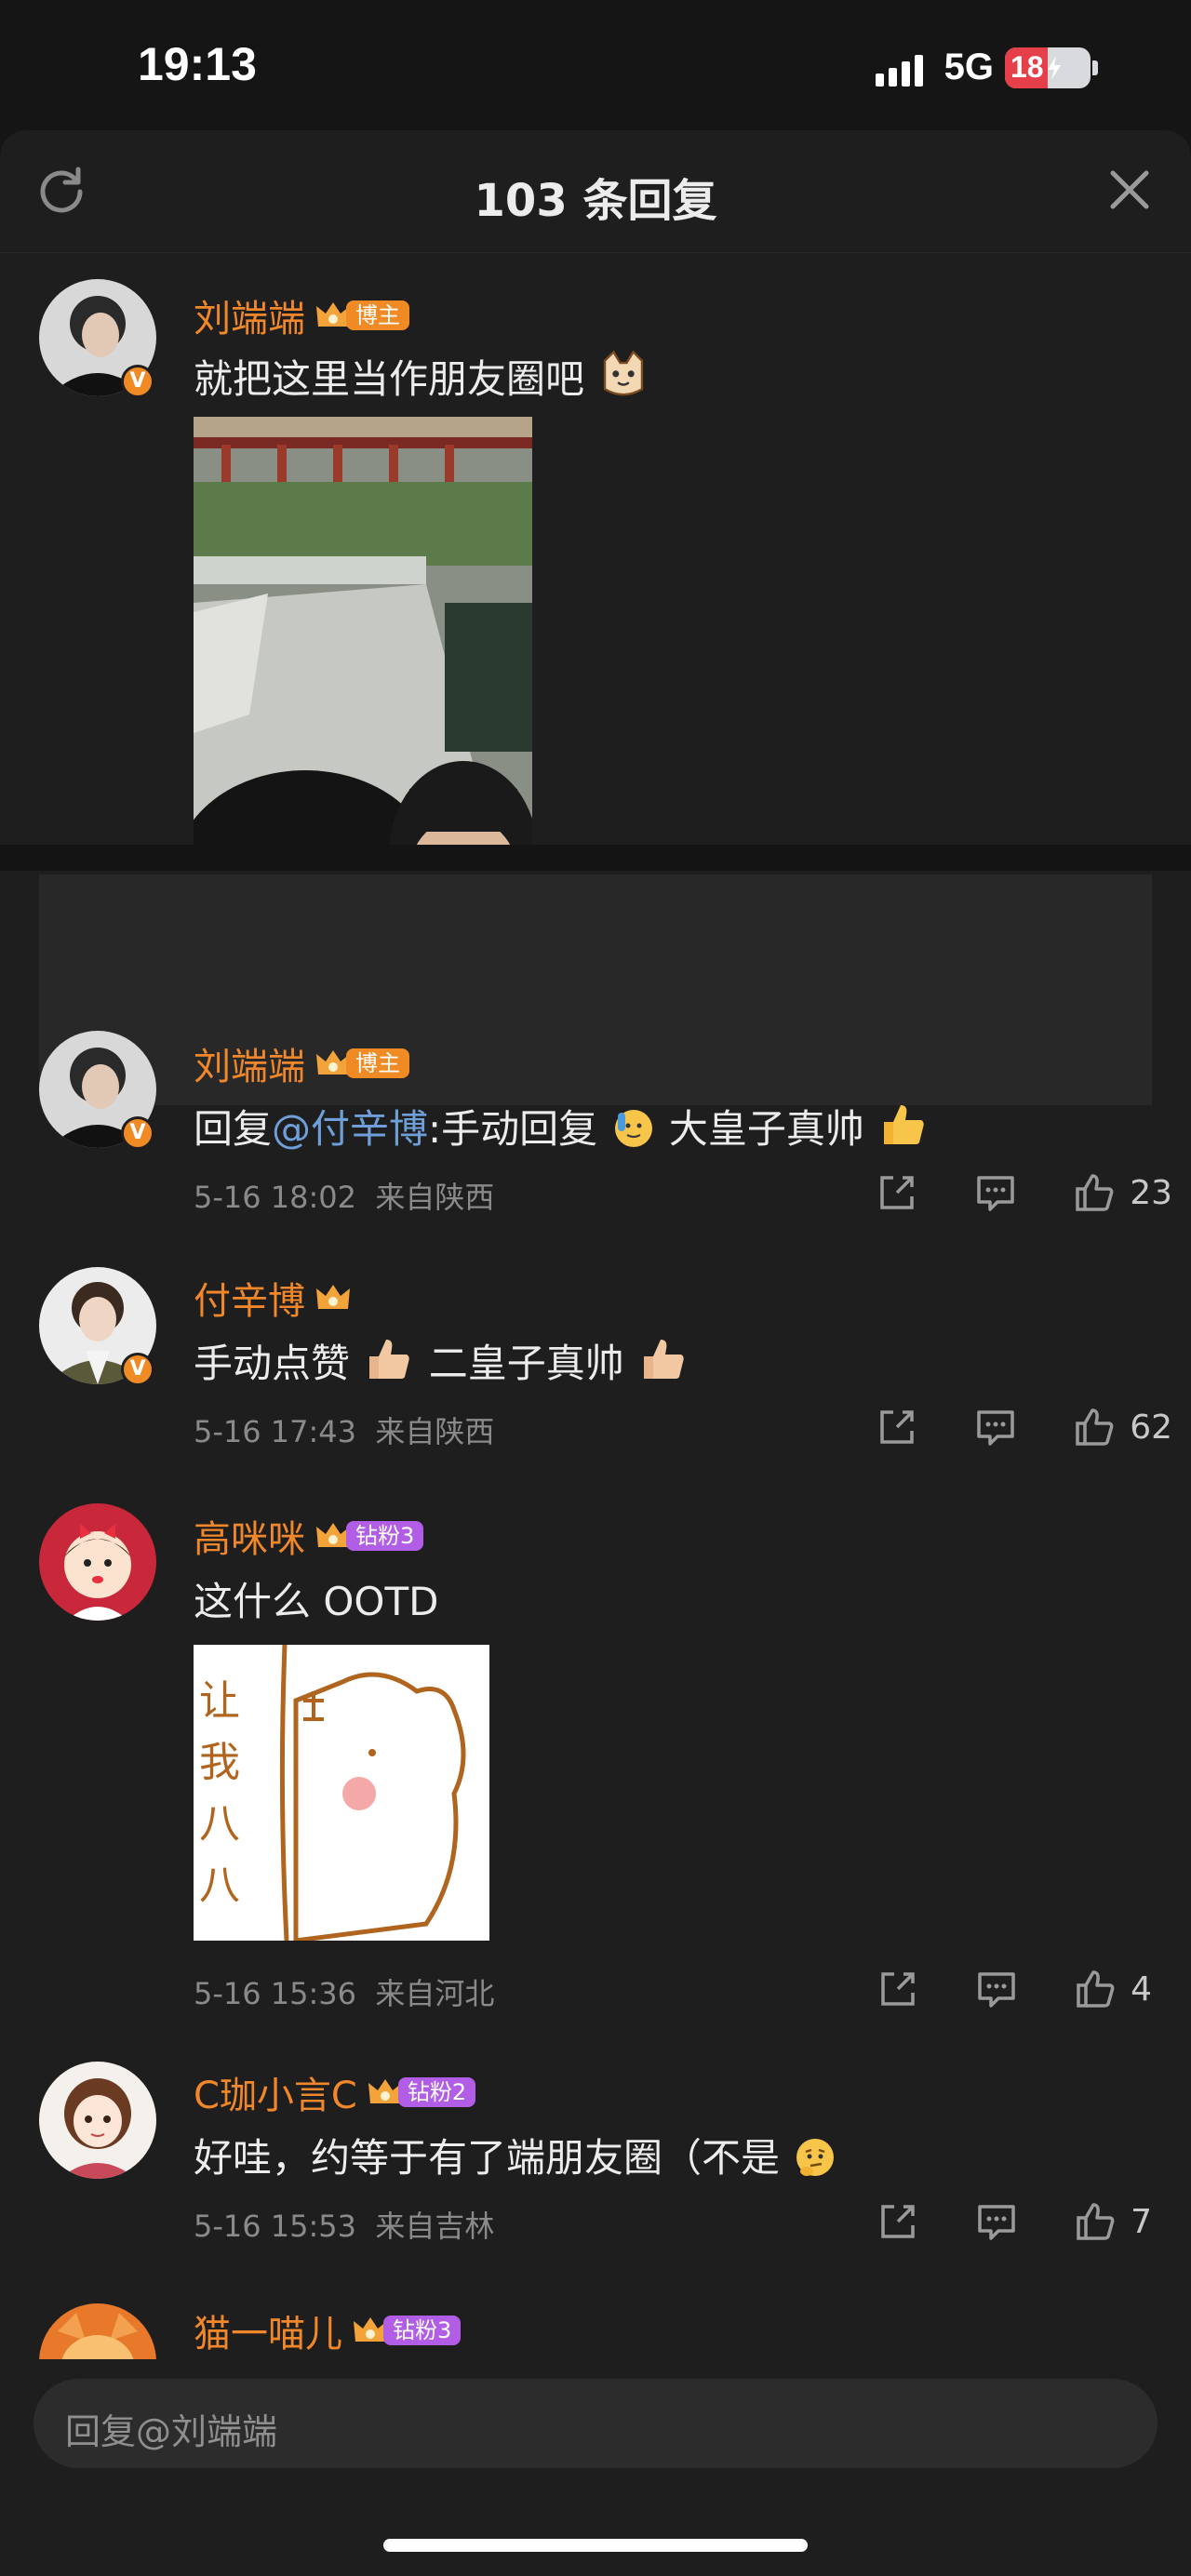  I want to click on sticker-text: 让我八八, so click(219, 1793).